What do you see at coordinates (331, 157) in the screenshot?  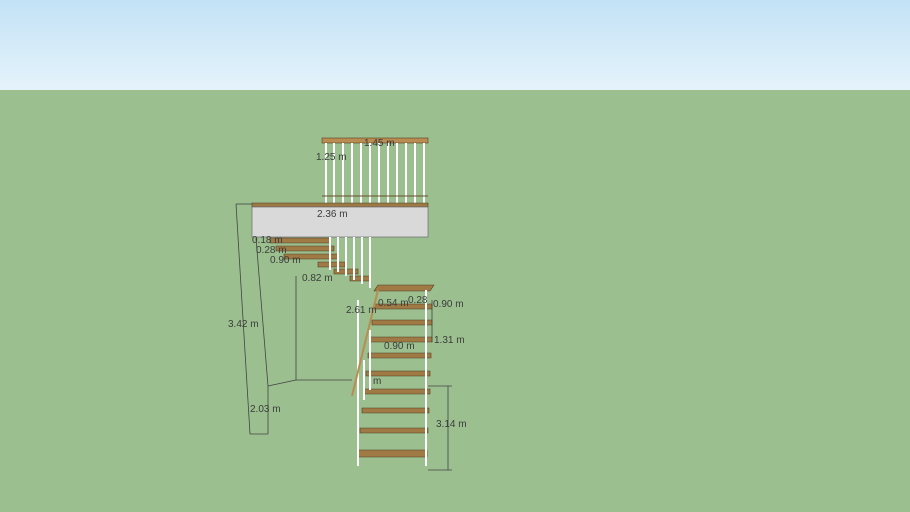 I see `dim-railing-height: 1.25 m` at bounding box center [331, 157].